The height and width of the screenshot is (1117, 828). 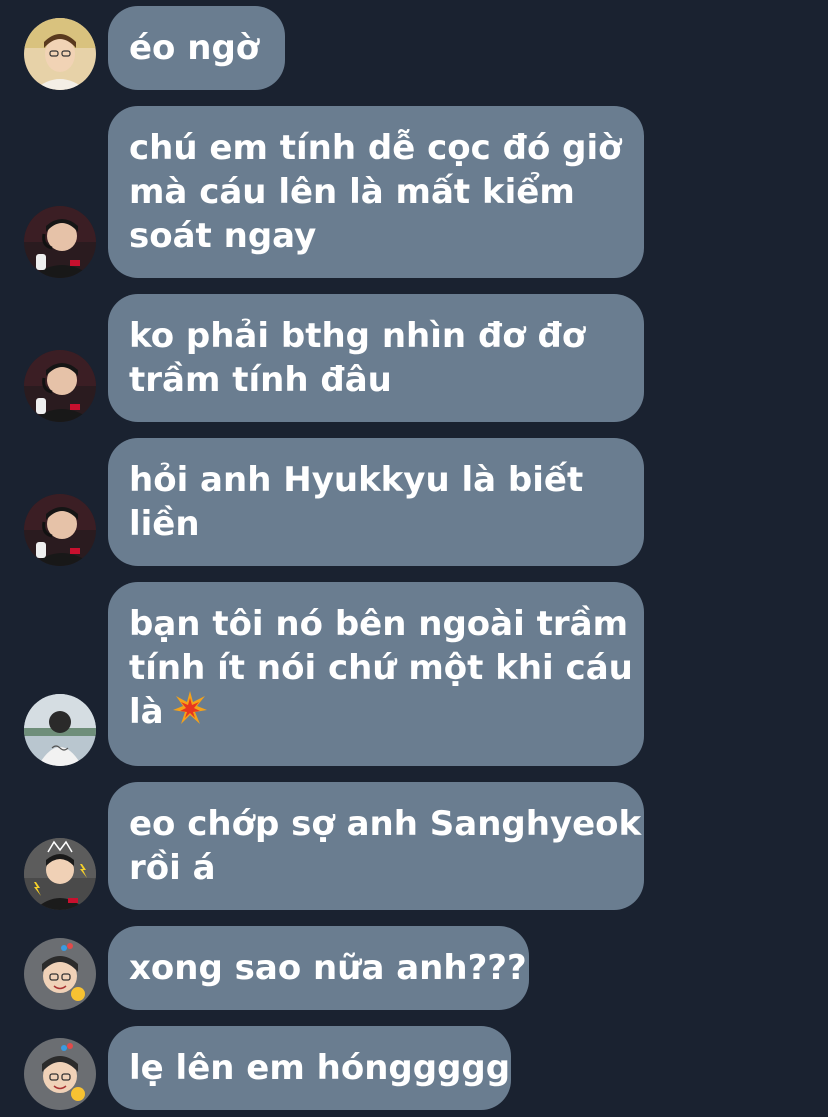 I want to click on message-bubble: ko phải bthg nhìn đơ đơ trầm tính đâu, so click(x=376, y=358).